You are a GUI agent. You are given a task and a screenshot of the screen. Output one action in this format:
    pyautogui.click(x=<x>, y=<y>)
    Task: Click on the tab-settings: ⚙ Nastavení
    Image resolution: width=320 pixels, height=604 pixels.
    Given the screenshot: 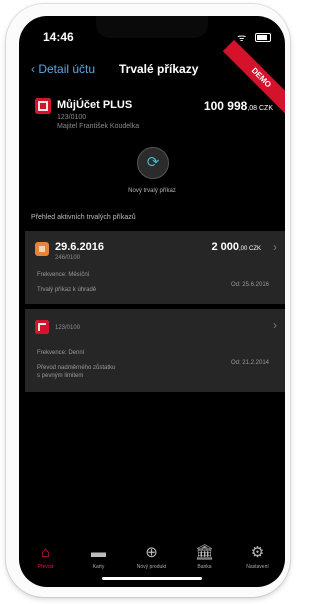 What is the action you would take?
    pyautogui.click(x=257, y=557)
    